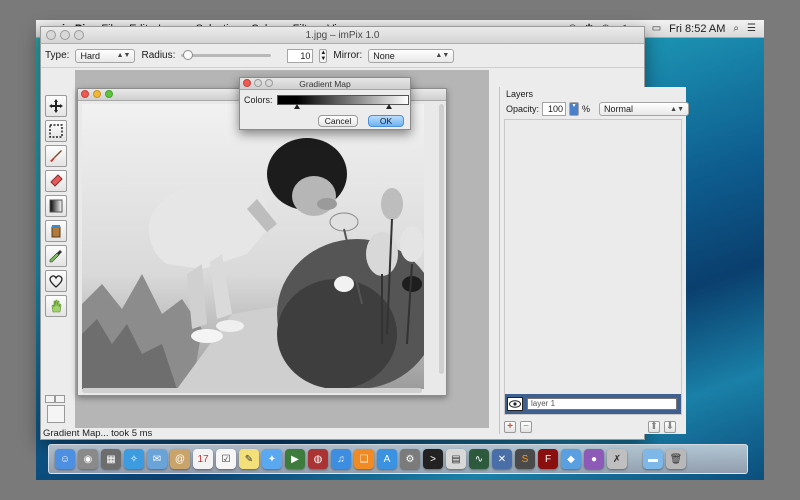 The image size is (800, 500). Describe the element at coordinates (88, 459) in the screenshot. I see `launchpad-icon: ◉` at that location.